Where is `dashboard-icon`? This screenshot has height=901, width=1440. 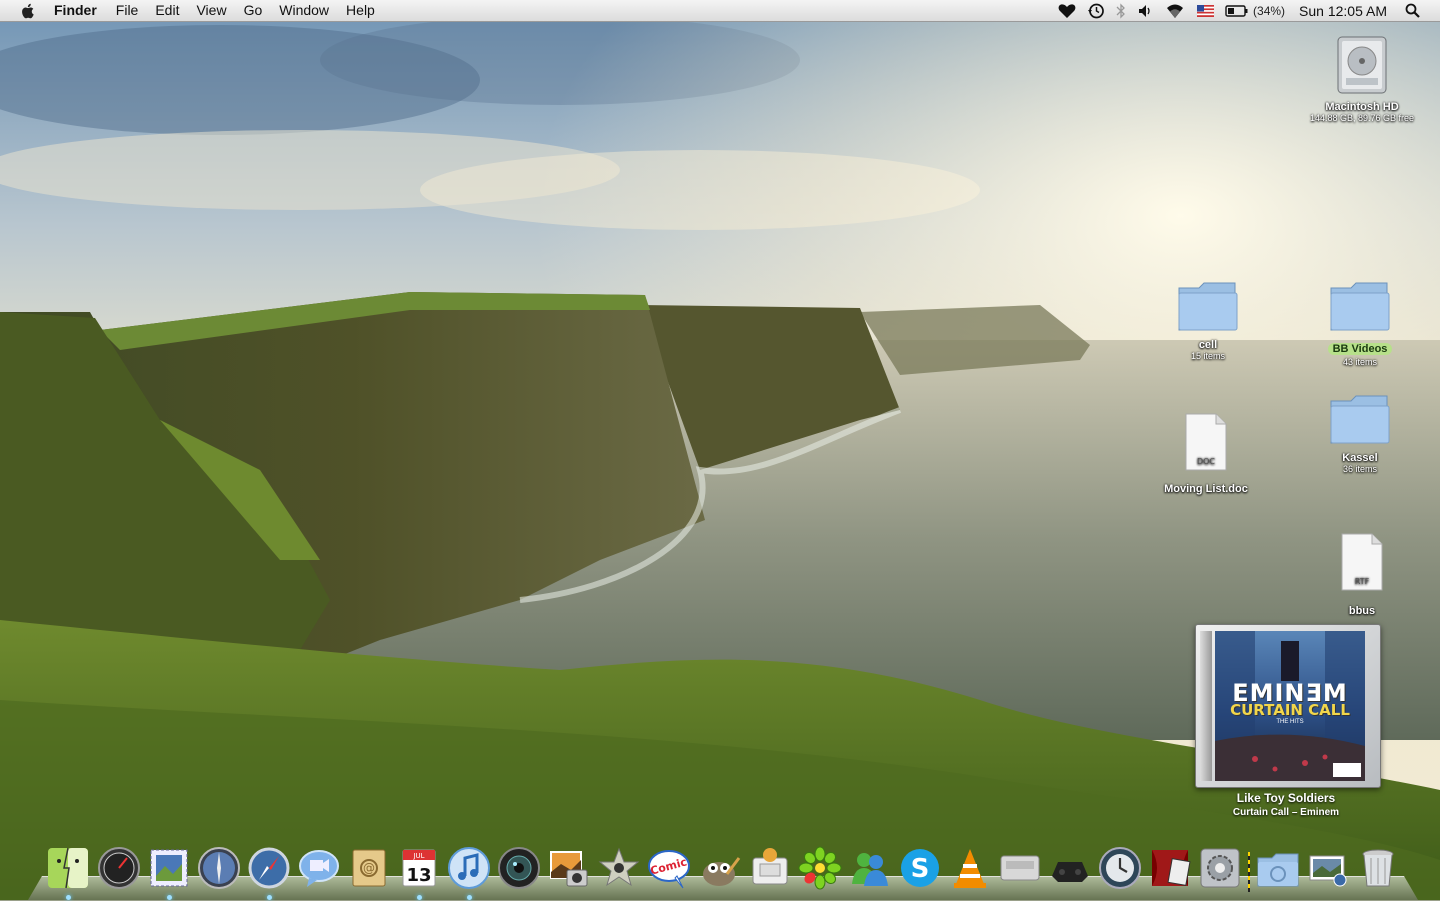 dashboard-icon is located at coordinates (118, 868).